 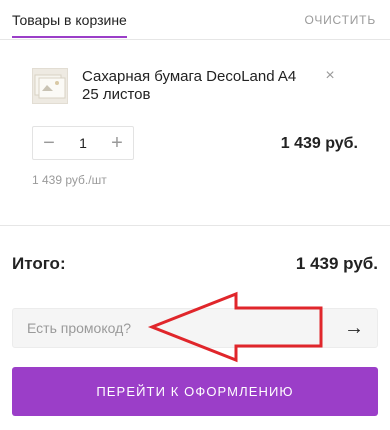 I want to click on quantity-input, so click(x=83, y=143).